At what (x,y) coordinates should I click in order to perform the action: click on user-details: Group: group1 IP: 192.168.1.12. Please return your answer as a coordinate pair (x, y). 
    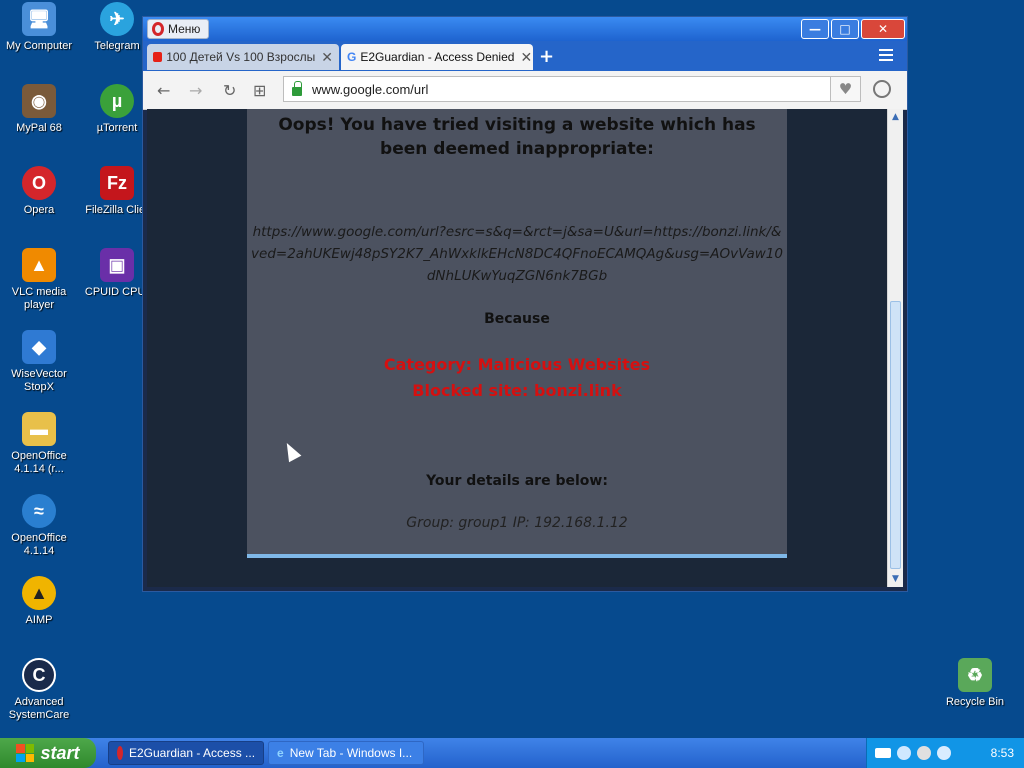
    Looking at the image, I should click on (517, 523).